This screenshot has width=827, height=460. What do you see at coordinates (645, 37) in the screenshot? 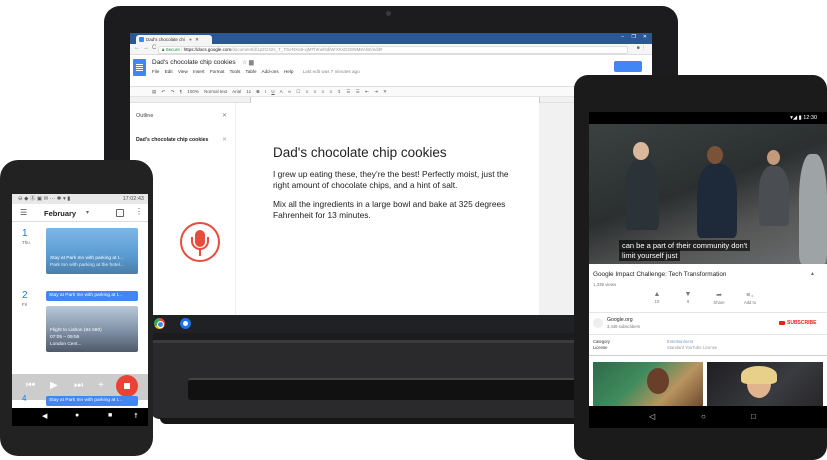
I see `close-window-icon: ✕` at bounding box center [645, 37].